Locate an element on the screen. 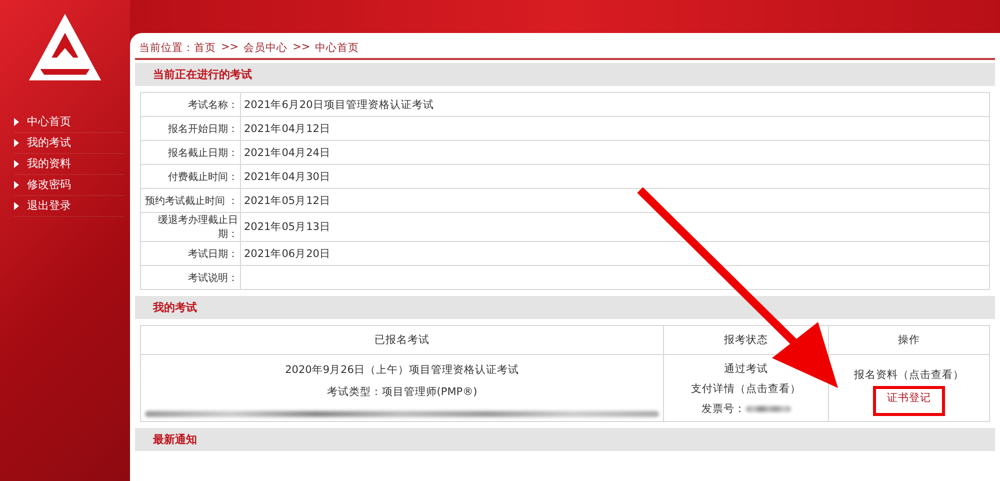 The height and width of the screenshot is (481, 1000). sidebar-menu-item: 修改密码 is located at coordinates (69, 185).